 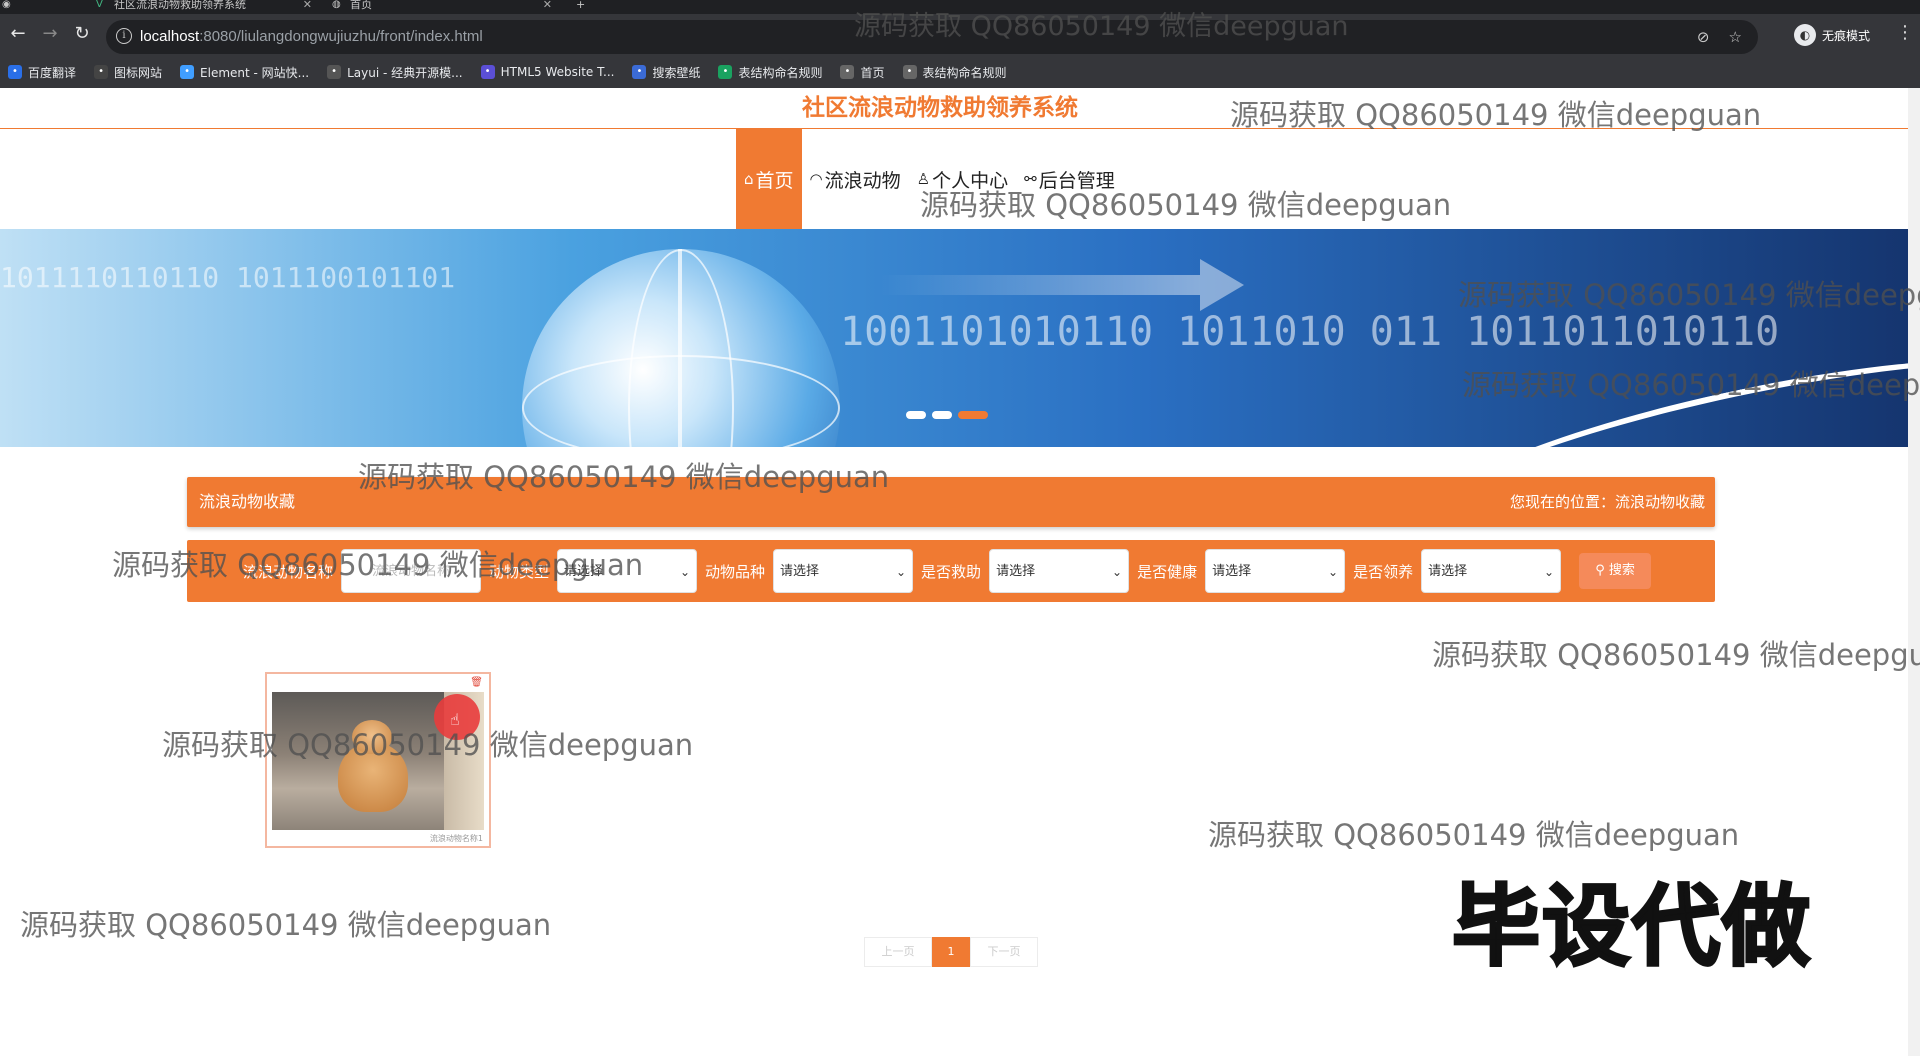 What do you see at coordinates (973, 415) in the screenshot?
I see `carousel-dot-active` at bounding box center [973, 415].